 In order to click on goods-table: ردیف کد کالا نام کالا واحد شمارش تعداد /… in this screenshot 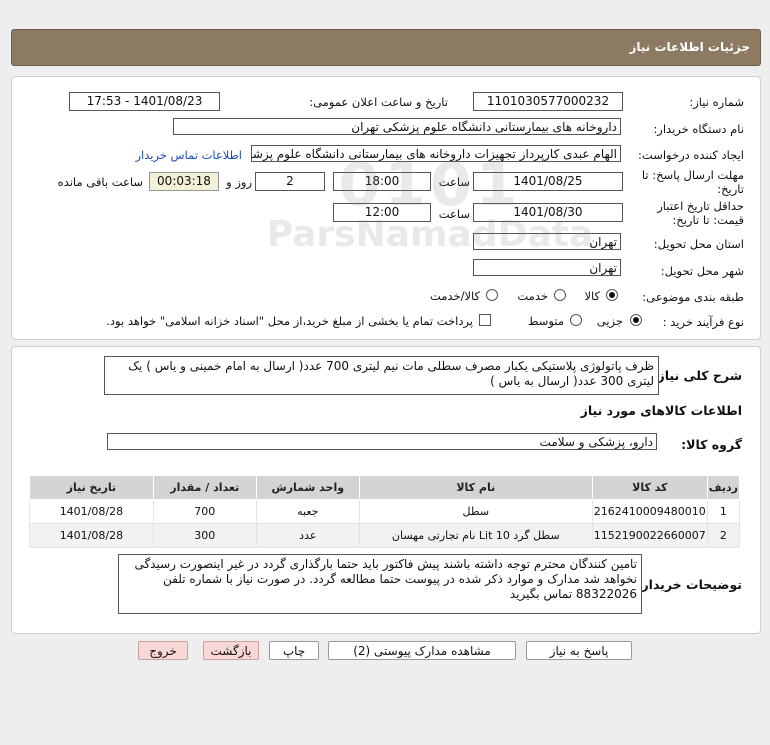, I will do `click(385, 511)`.